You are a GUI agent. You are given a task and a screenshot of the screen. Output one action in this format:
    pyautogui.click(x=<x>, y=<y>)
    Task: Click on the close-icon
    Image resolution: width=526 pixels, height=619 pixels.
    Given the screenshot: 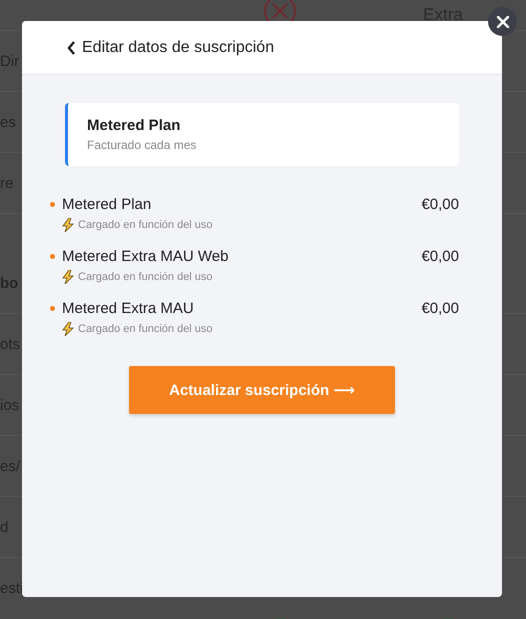 What is the action you would take?
    pyautogui.click(x=502, y=22)
    